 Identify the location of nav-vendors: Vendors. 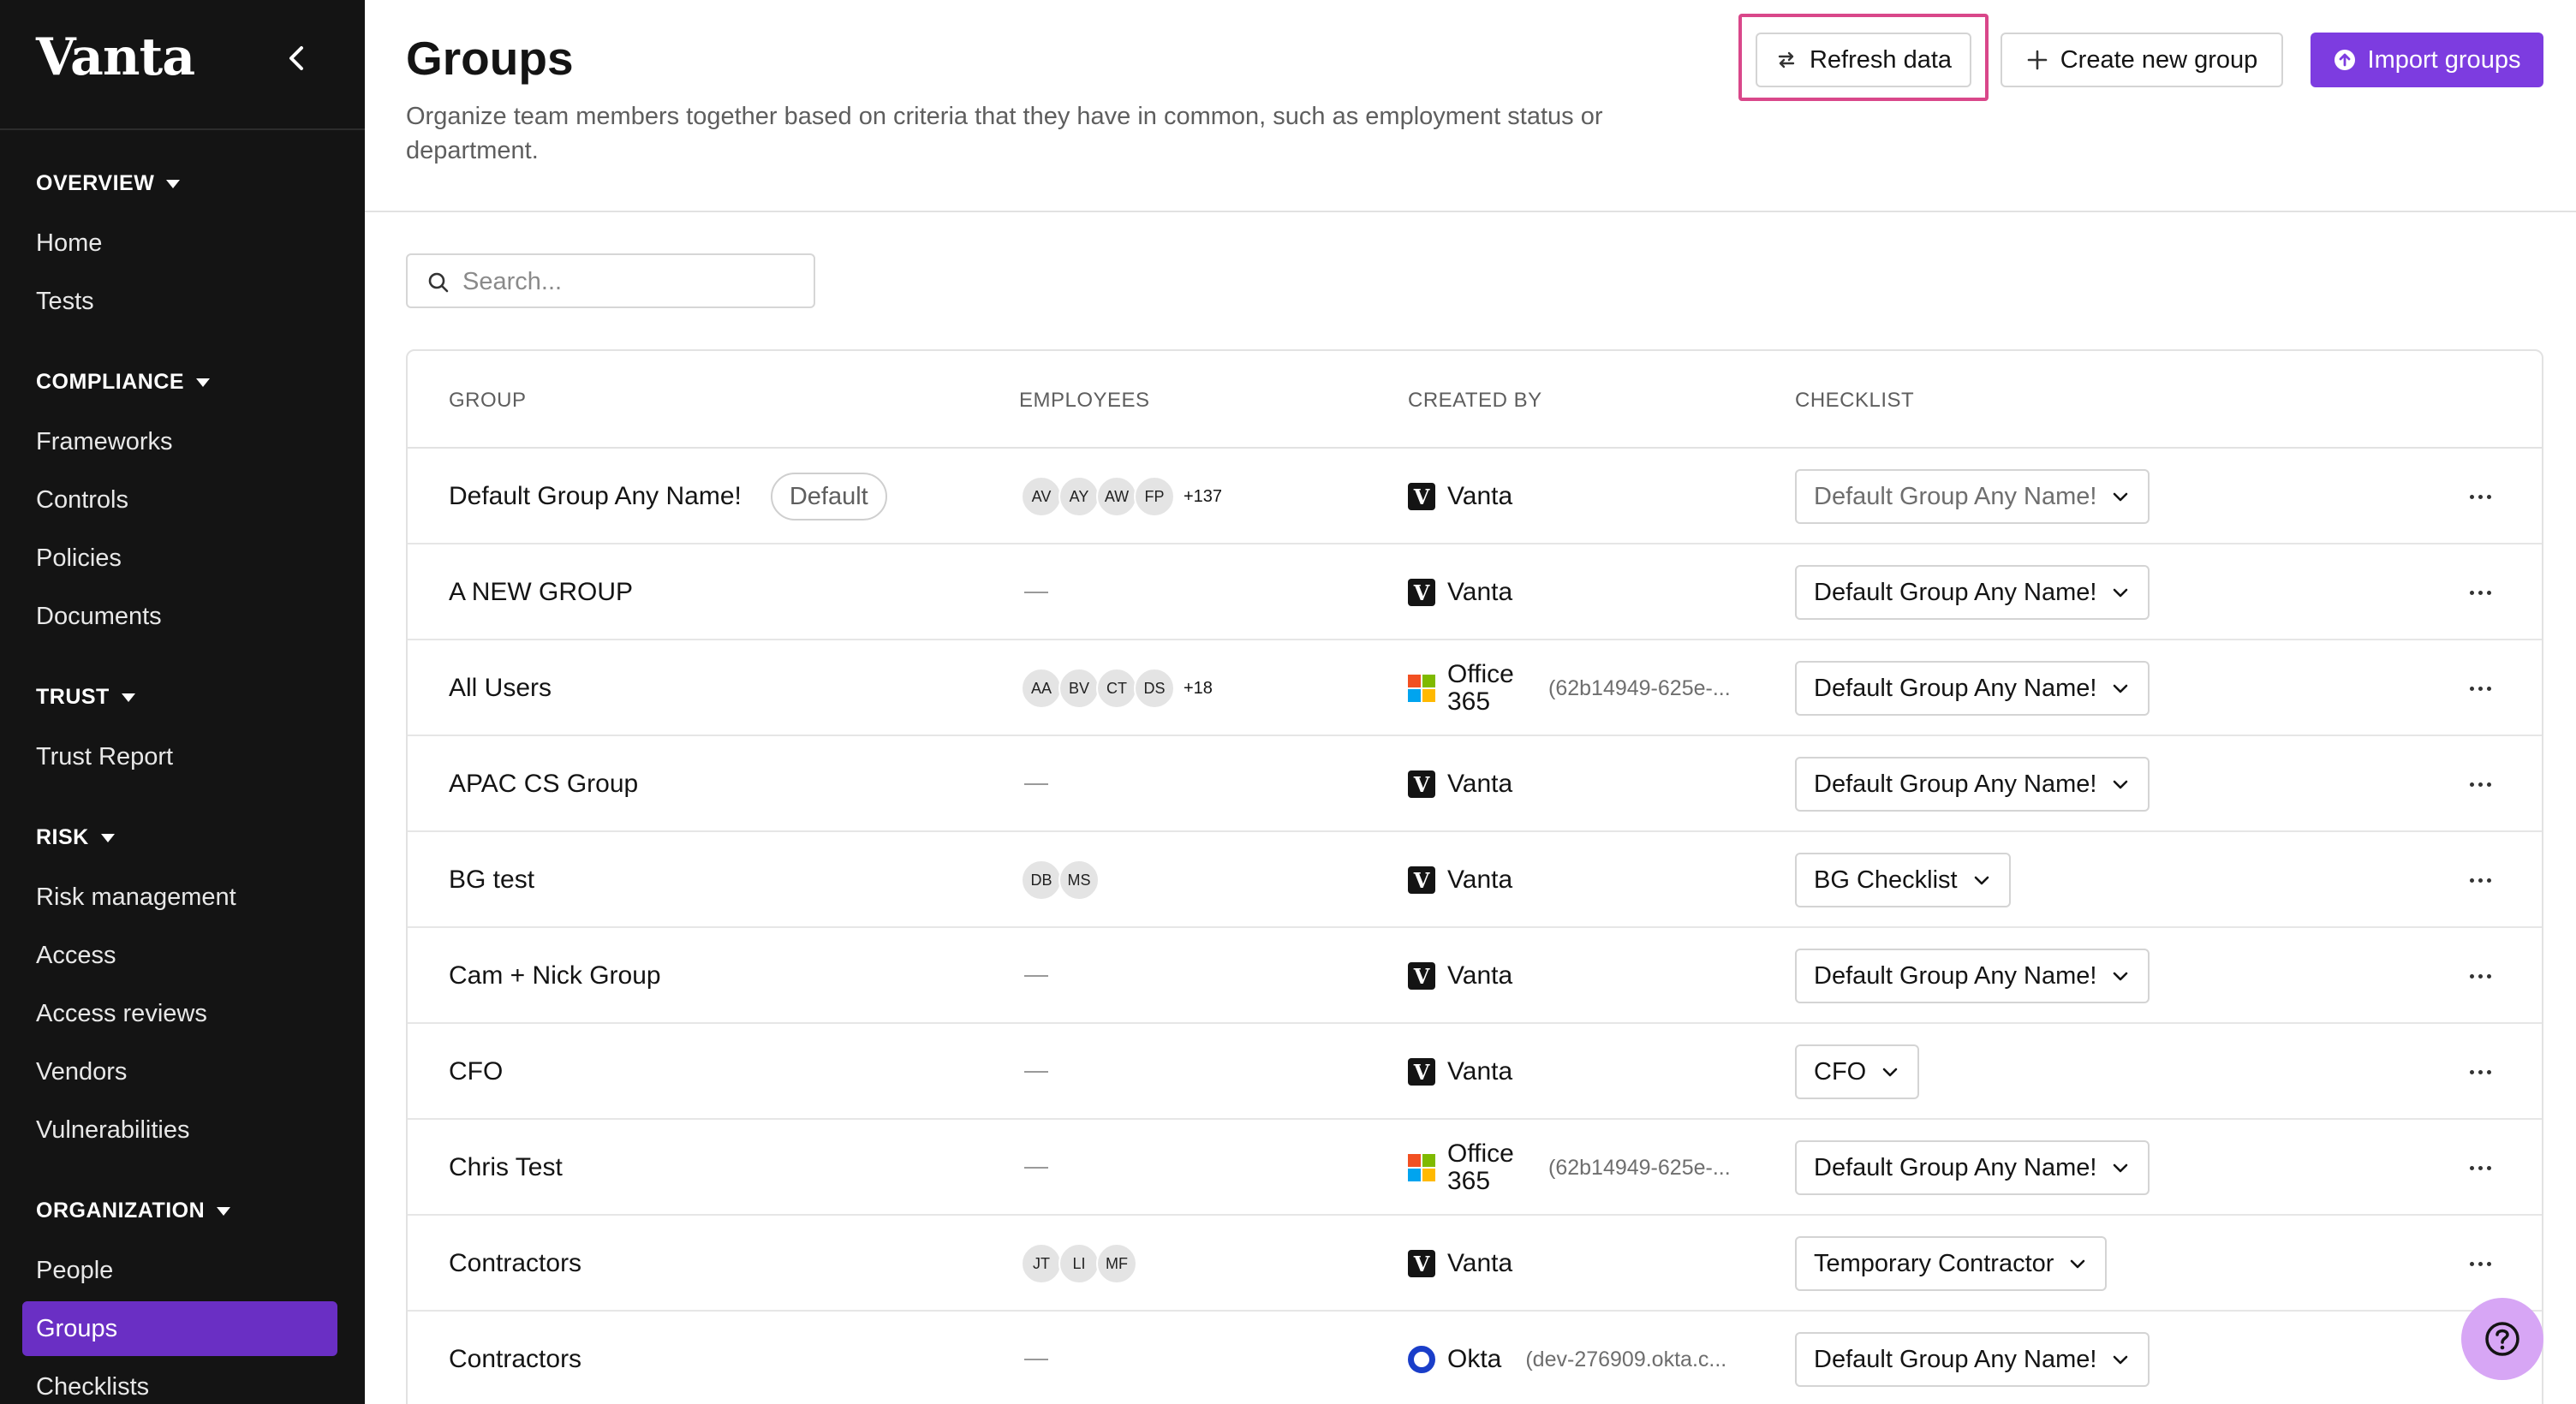
(180, 1071).